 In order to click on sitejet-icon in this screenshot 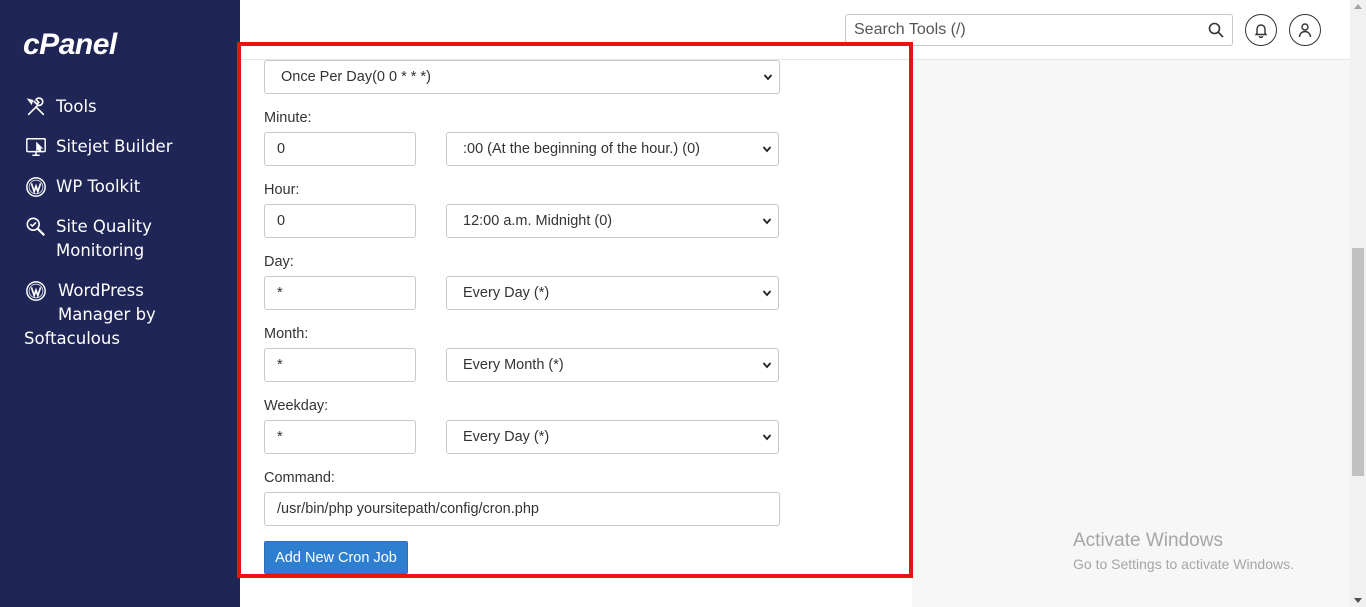, I will do `click(36, 147)`.